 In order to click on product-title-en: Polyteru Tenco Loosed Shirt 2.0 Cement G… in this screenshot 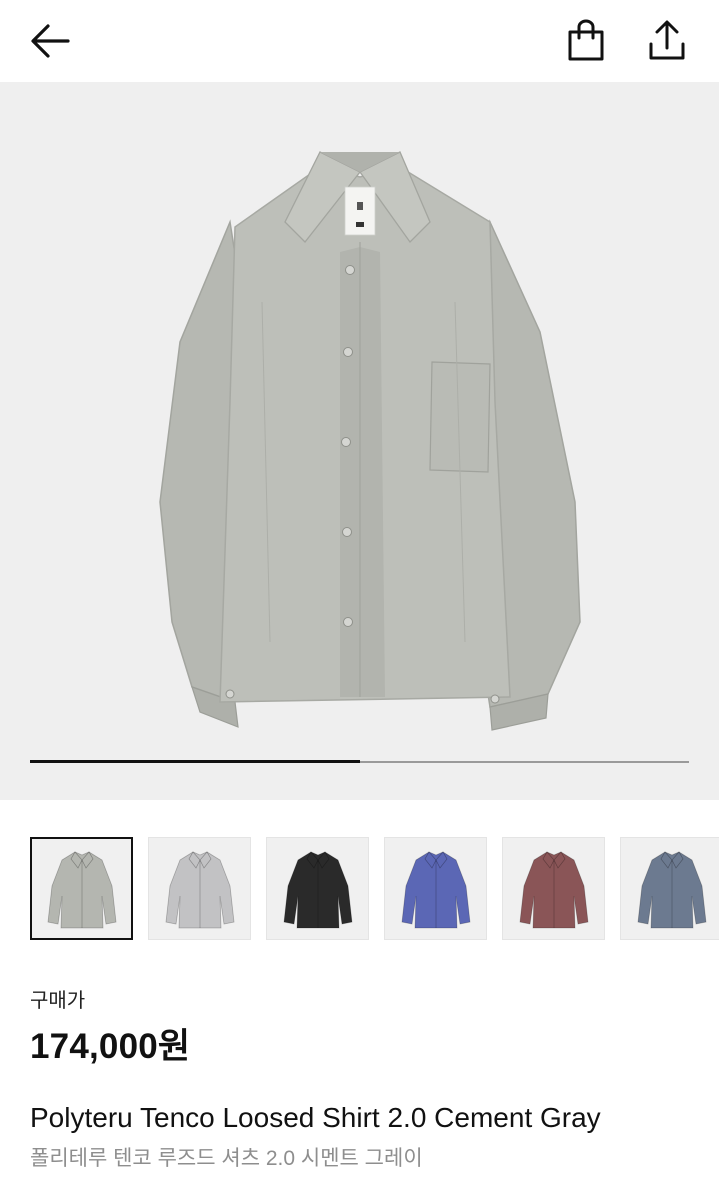, I will do `click(315, 1117)`.